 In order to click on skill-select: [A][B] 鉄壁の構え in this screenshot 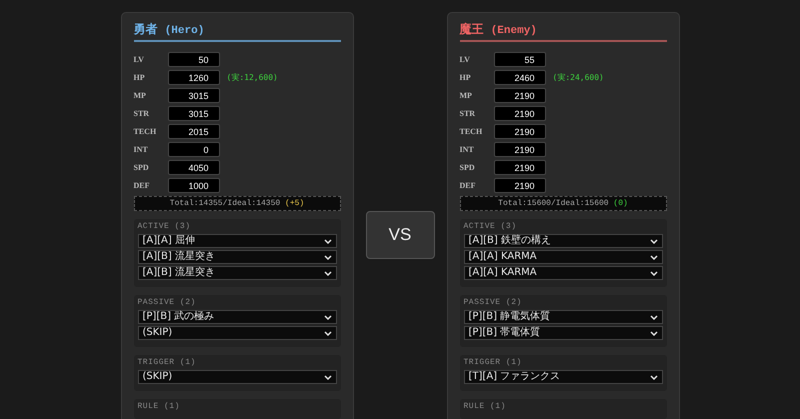, I will do `click(563, 241)`.